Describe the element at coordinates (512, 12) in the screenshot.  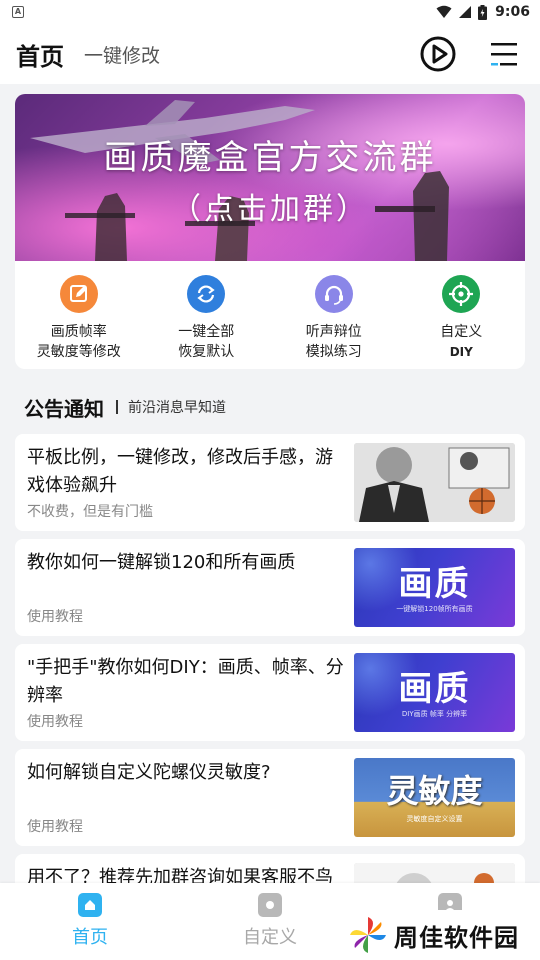
I see `status-time: 9:06` at that location.